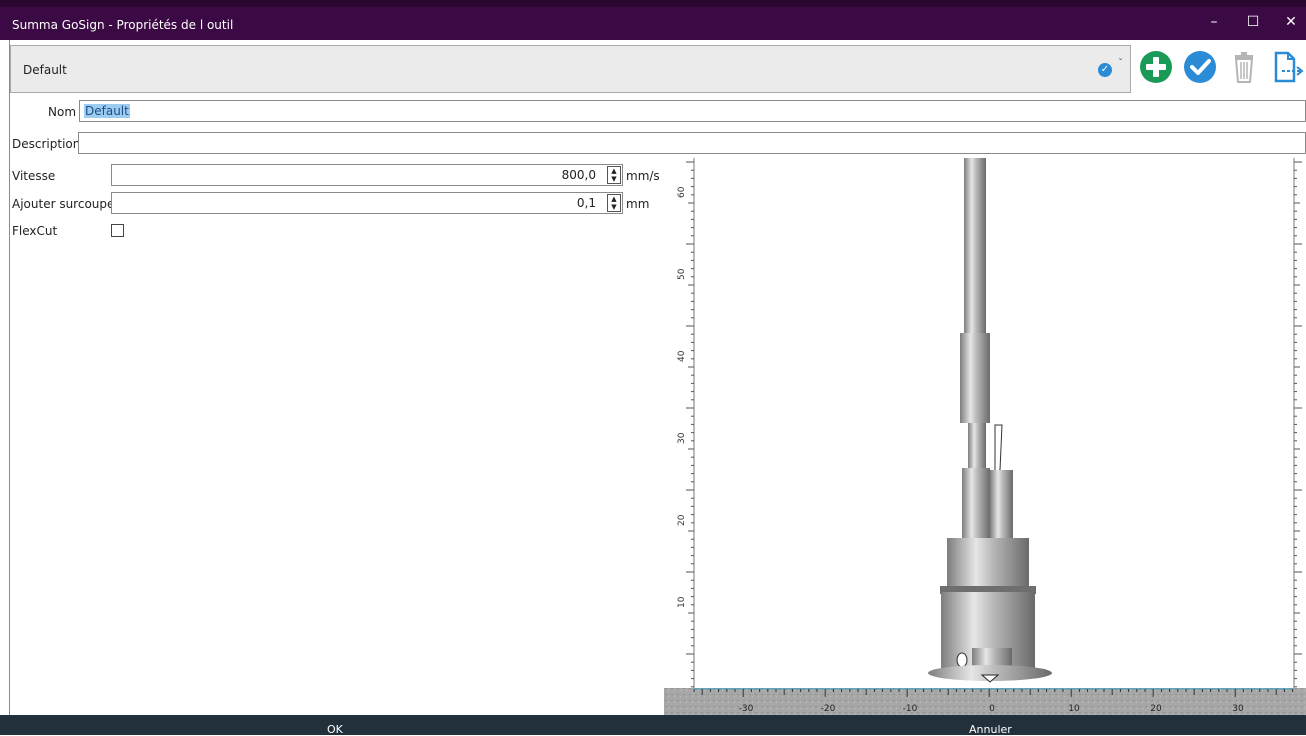 The height and width of the screenshot is (736, 1306). Describe the element at coordinates (1244, 67) in the screenshot. I see `trash-icon` at that location.